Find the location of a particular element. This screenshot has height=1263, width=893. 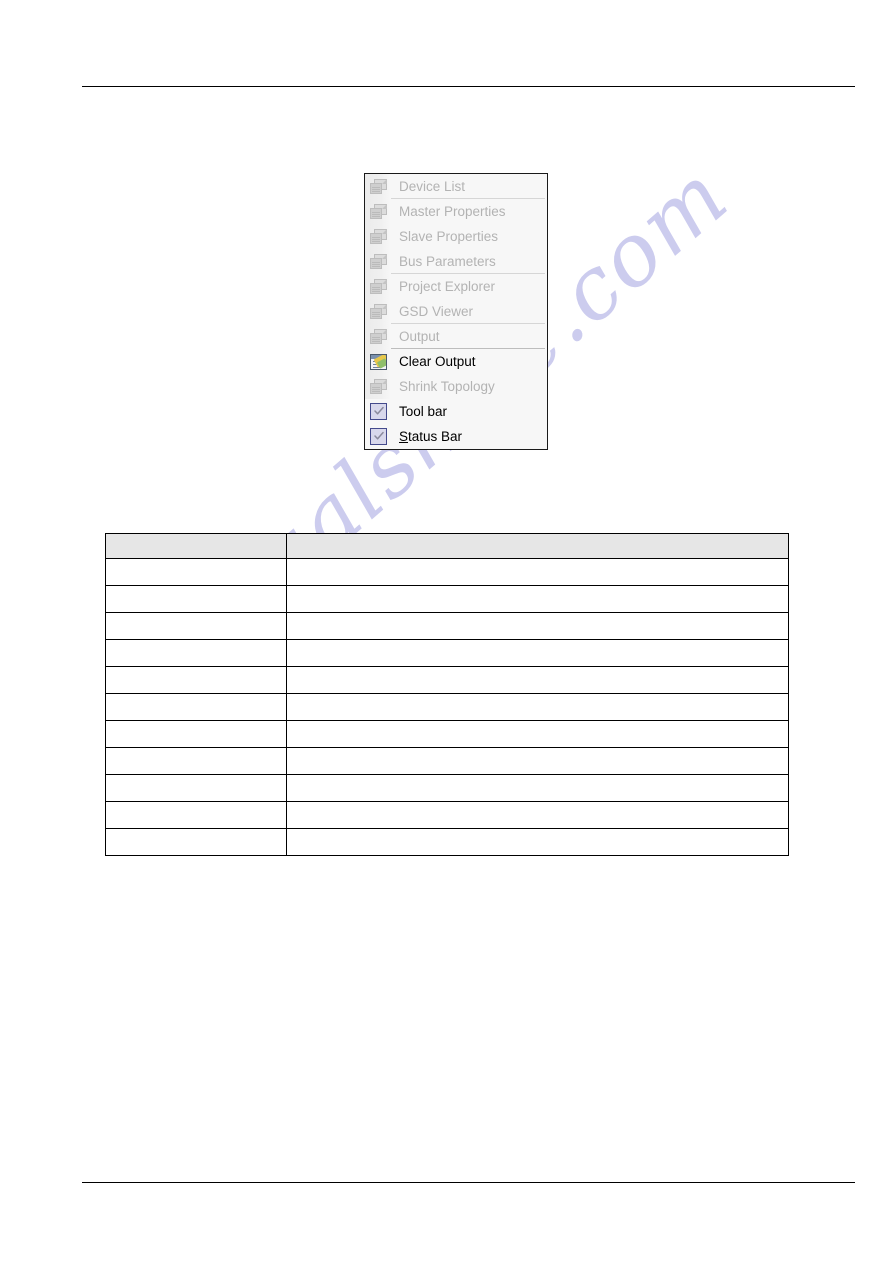

menu-item-label: Master Properties is located at coordinates (452, 211).